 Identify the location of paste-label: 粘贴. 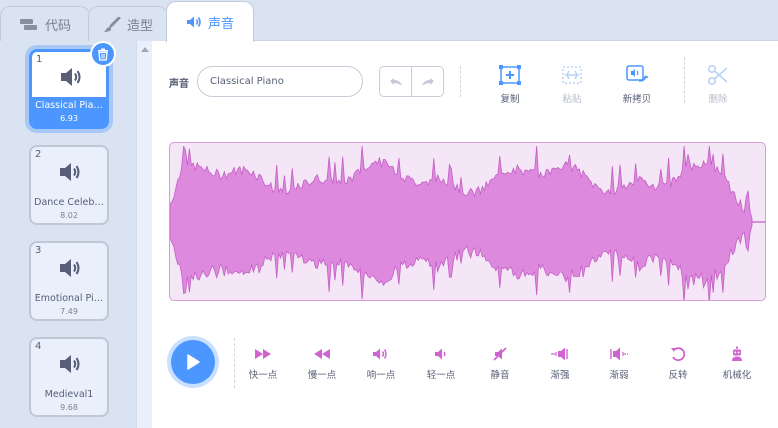
(572, 99).